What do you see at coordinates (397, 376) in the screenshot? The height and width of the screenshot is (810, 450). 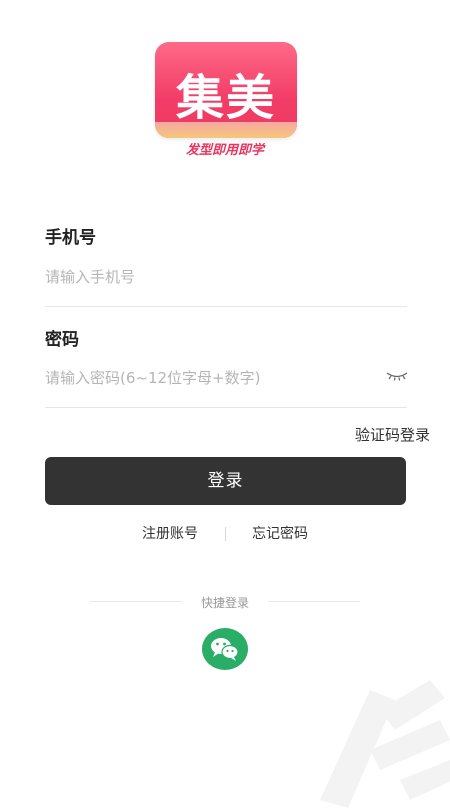 I see `eye-closed-icon` at bounding box center [397, 376].